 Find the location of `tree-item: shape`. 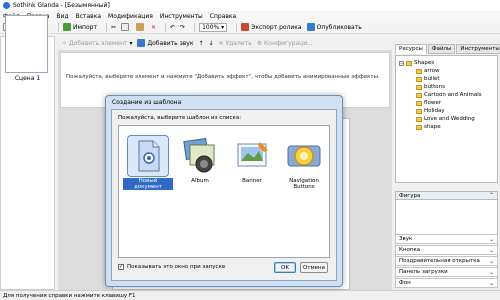

tree-item: shape is located at coordinates (428, 127).